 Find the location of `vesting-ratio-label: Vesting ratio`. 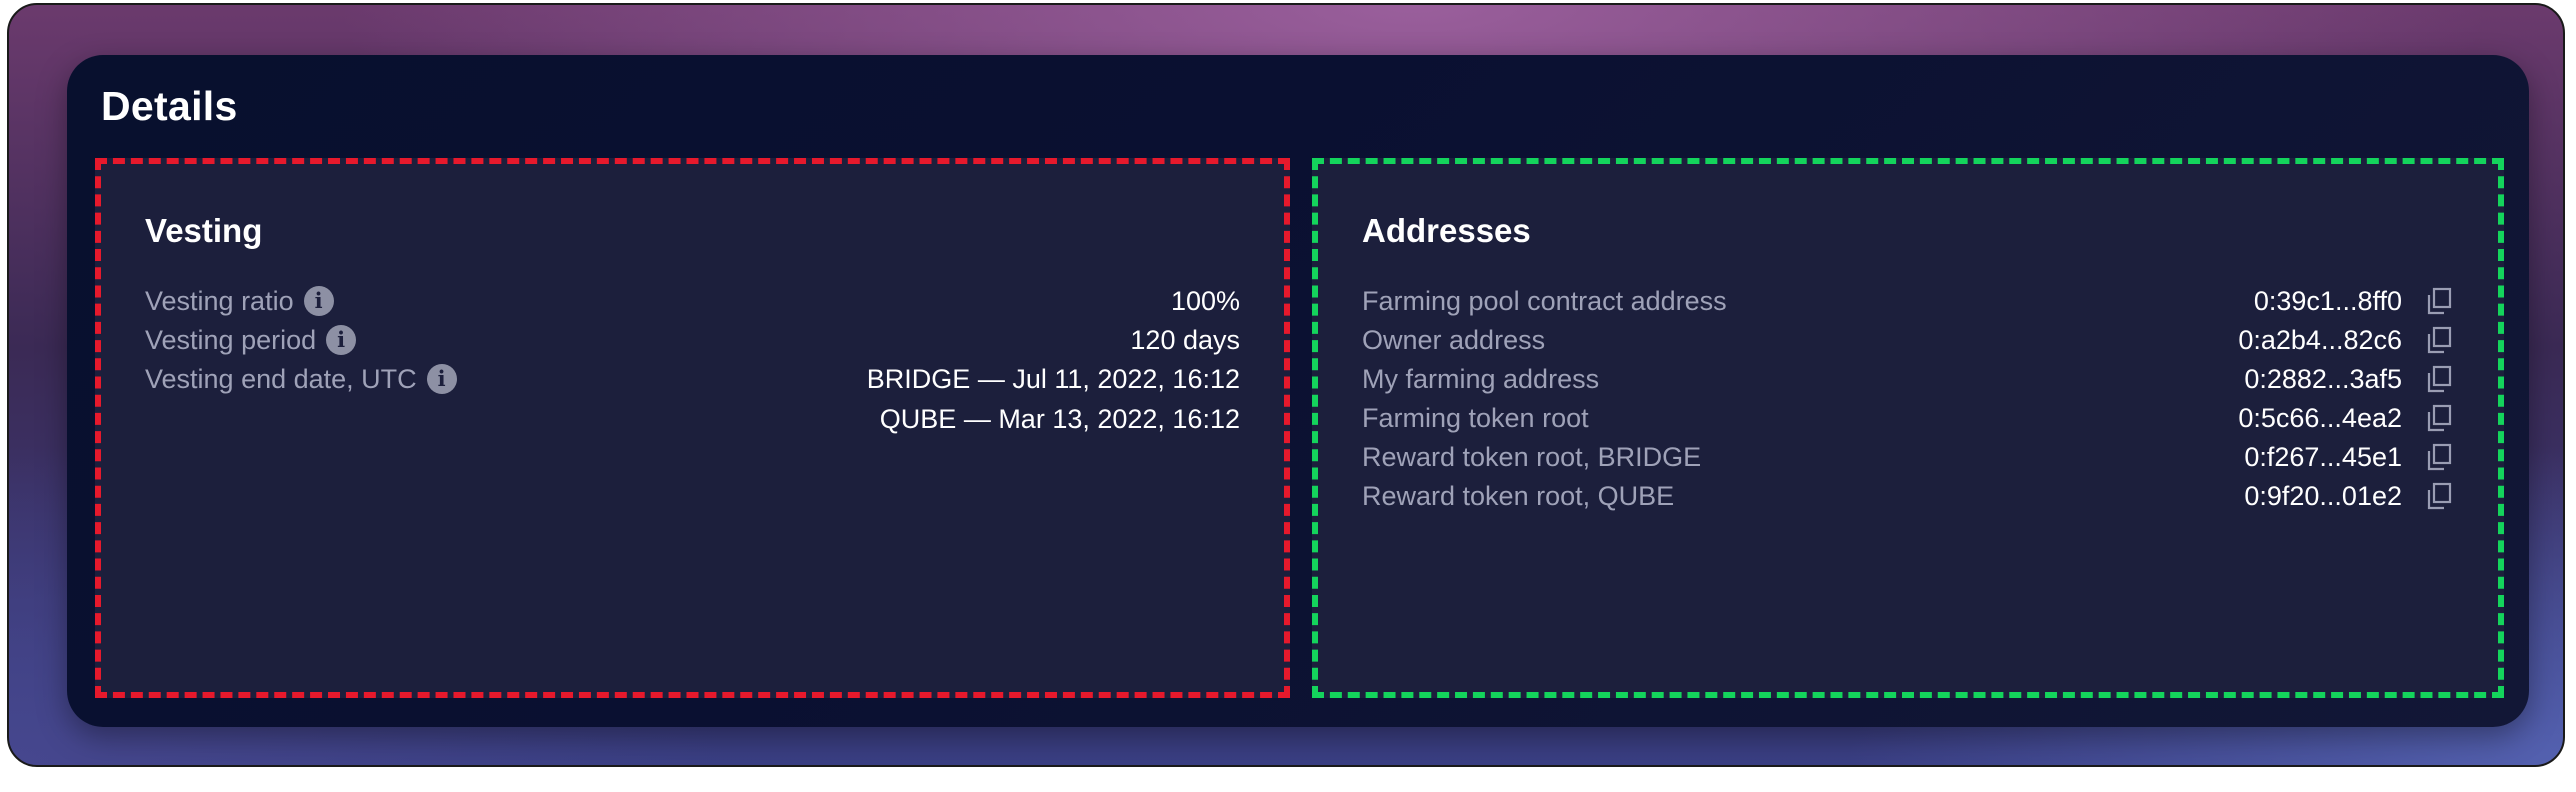

vesting-ratio-label: Vesting ratio is located at coordinates (219, 301).